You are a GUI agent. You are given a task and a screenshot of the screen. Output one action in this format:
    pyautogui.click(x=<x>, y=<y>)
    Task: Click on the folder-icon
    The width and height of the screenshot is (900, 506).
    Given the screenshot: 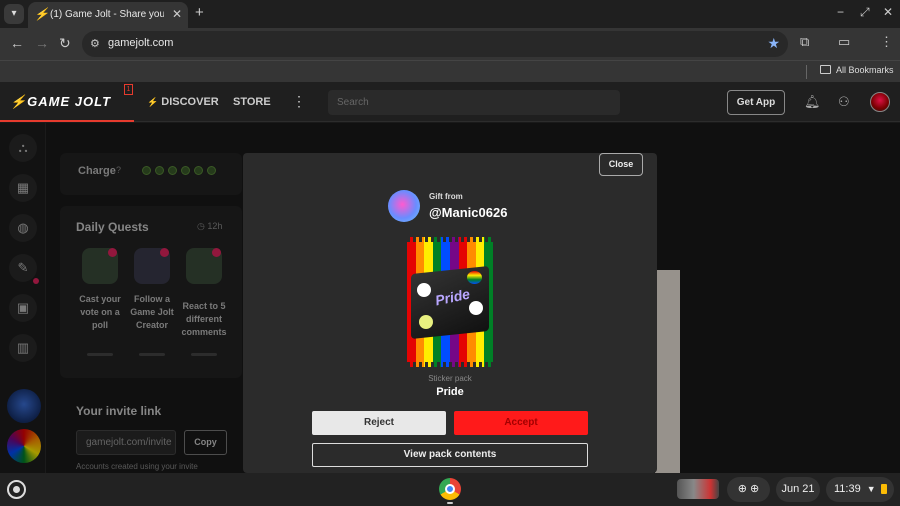 What is the action you would take?
    pyautogui.click(x=825, y=69)
    